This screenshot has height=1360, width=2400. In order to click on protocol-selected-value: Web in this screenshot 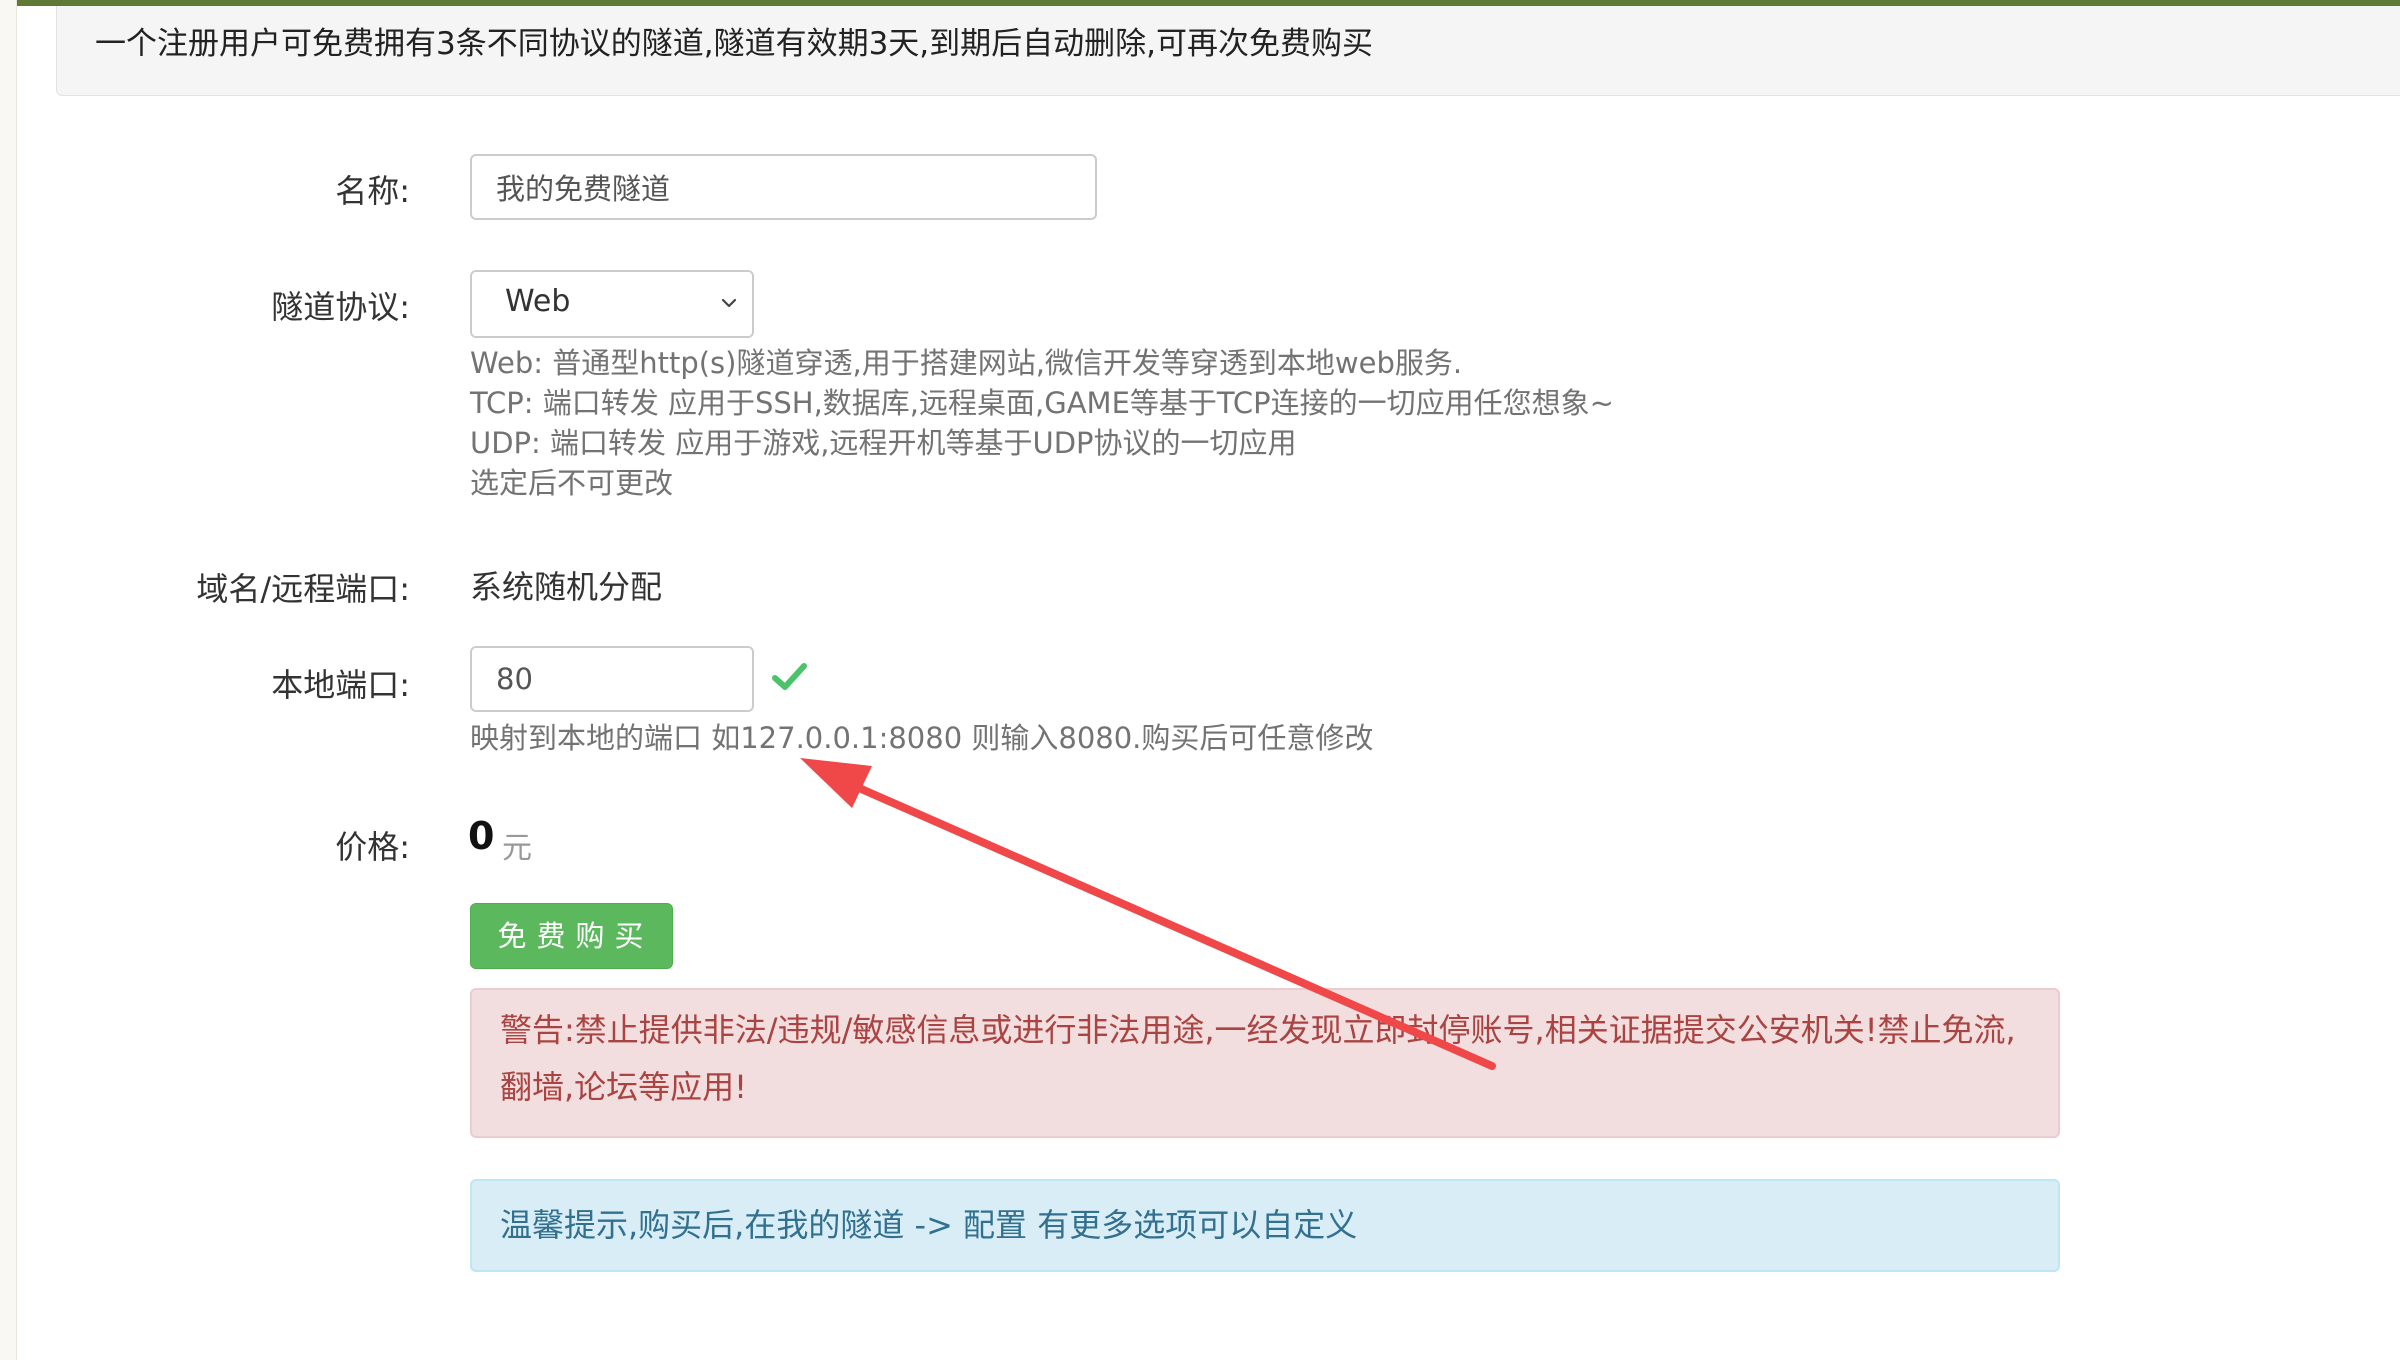, I will do `click(538, 301)`.